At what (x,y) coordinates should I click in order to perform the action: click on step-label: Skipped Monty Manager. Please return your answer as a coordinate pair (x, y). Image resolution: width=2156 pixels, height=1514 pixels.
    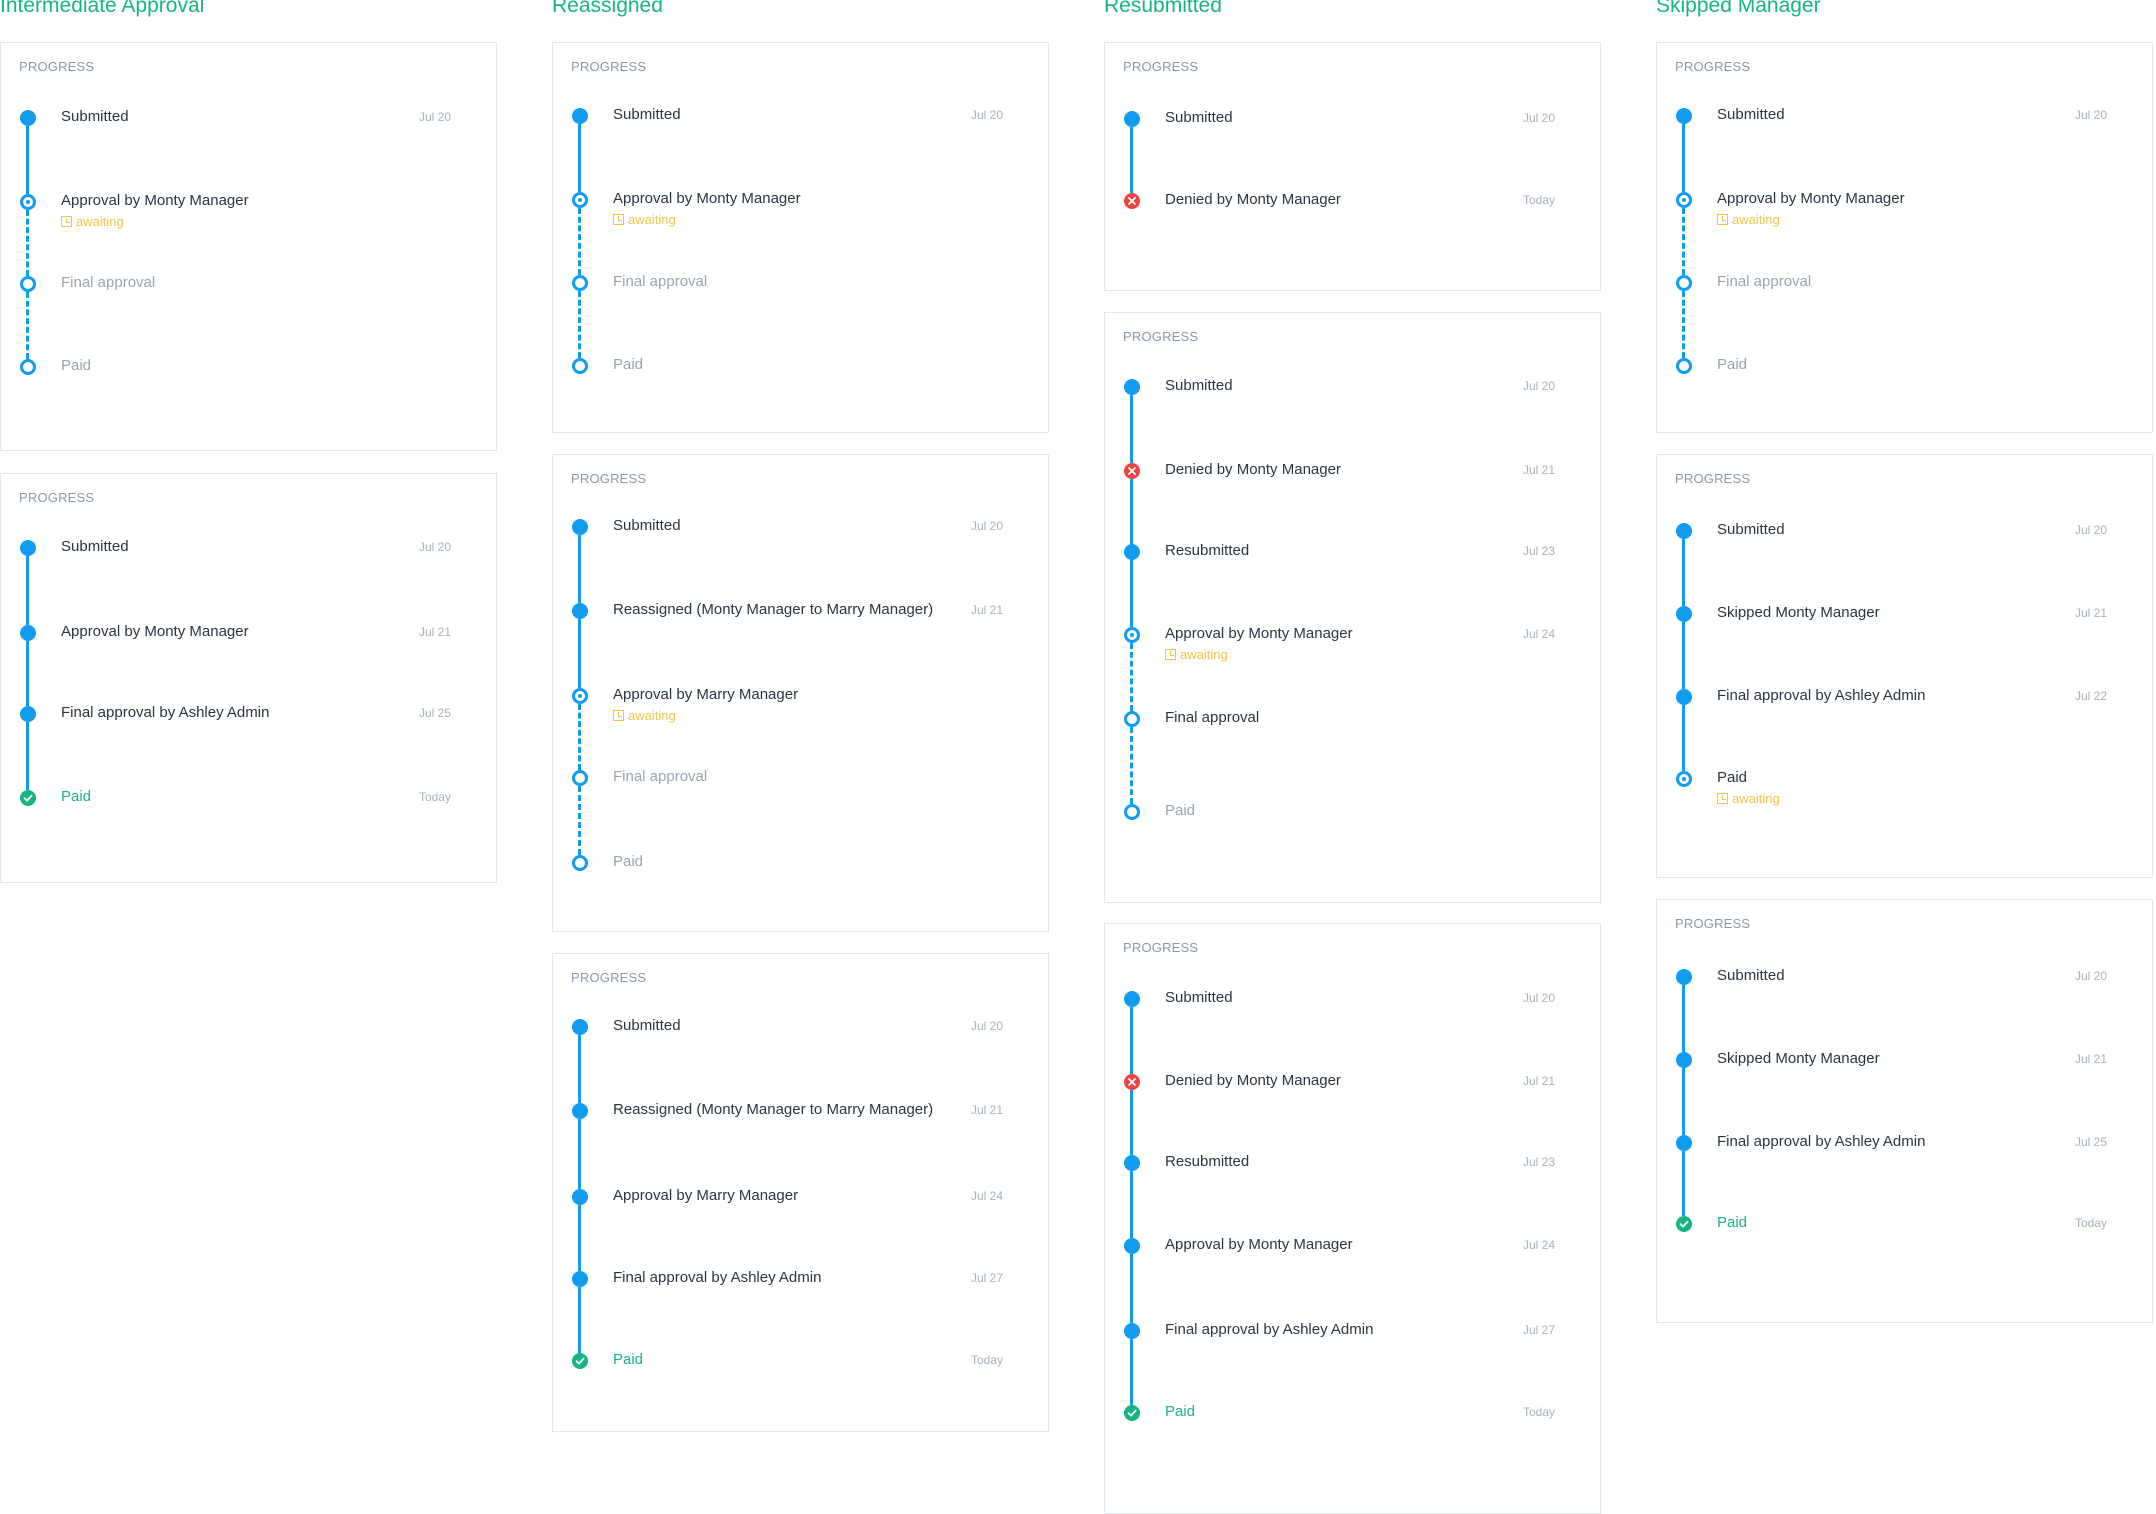
    Looking at the image, I should click on (1798, 1058).